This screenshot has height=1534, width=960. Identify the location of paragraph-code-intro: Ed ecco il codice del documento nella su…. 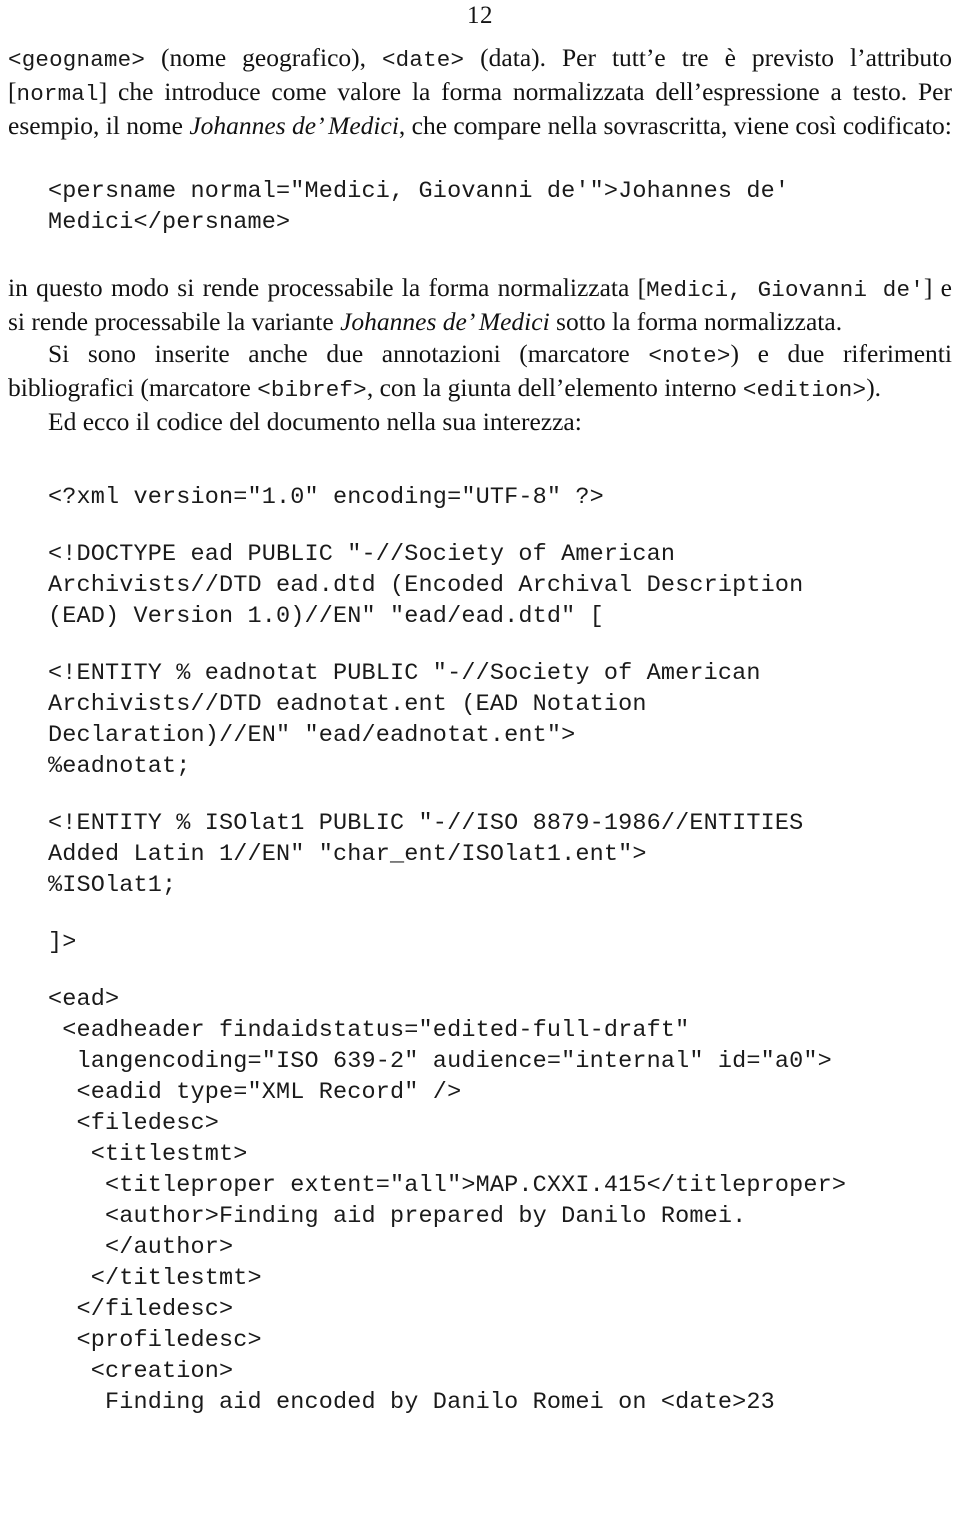
(315, 421).